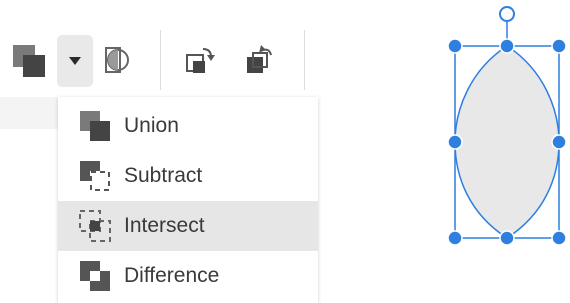  I want to click on menu-item-intersect: Intersect, so click(188, 226).